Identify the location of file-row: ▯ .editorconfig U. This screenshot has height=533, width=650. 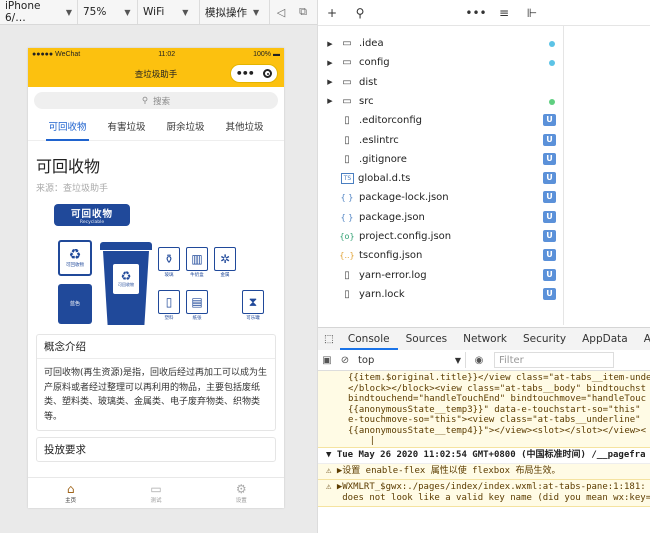
(440, 120).